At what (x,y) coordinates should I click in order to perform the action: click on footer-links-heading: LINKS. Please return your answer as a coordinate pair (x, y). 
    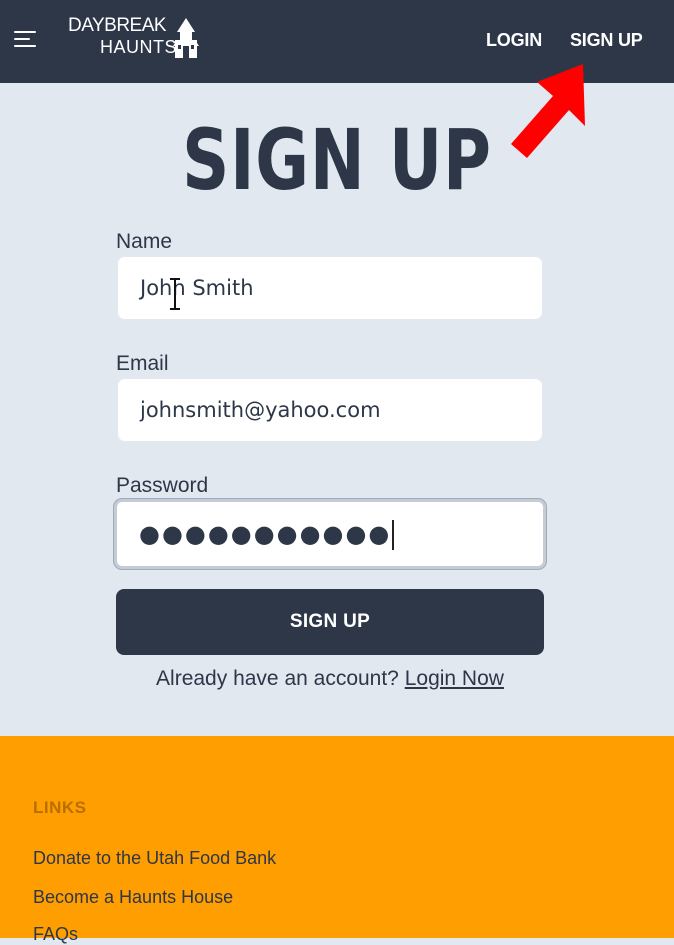
    Looking at the image, I should click on (60, 807).